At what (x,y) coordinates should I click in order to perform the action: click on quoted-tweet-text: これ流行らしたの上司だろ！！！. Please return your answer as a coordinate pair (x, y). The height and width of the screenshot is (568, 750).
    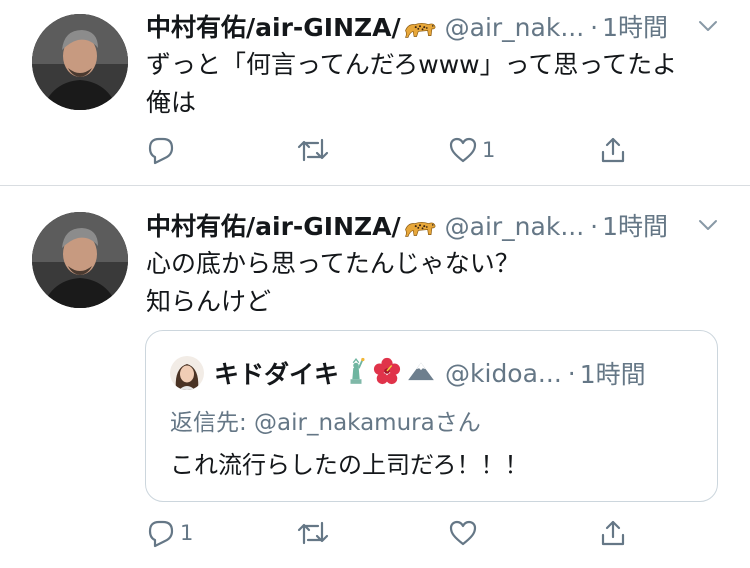
    Looking at the image, I should click on (349, 465).